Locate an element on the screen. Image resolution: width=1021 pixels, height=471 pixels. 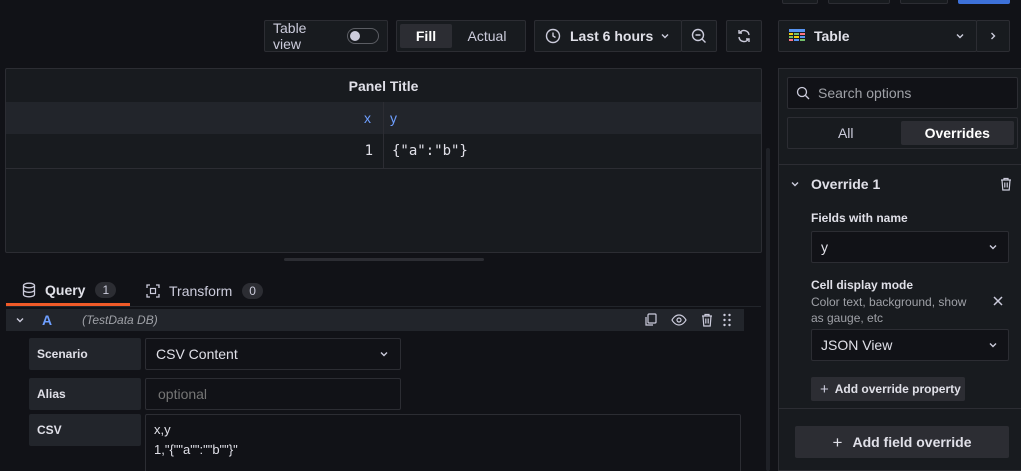
search-icon is located at coordinates (803, 93).